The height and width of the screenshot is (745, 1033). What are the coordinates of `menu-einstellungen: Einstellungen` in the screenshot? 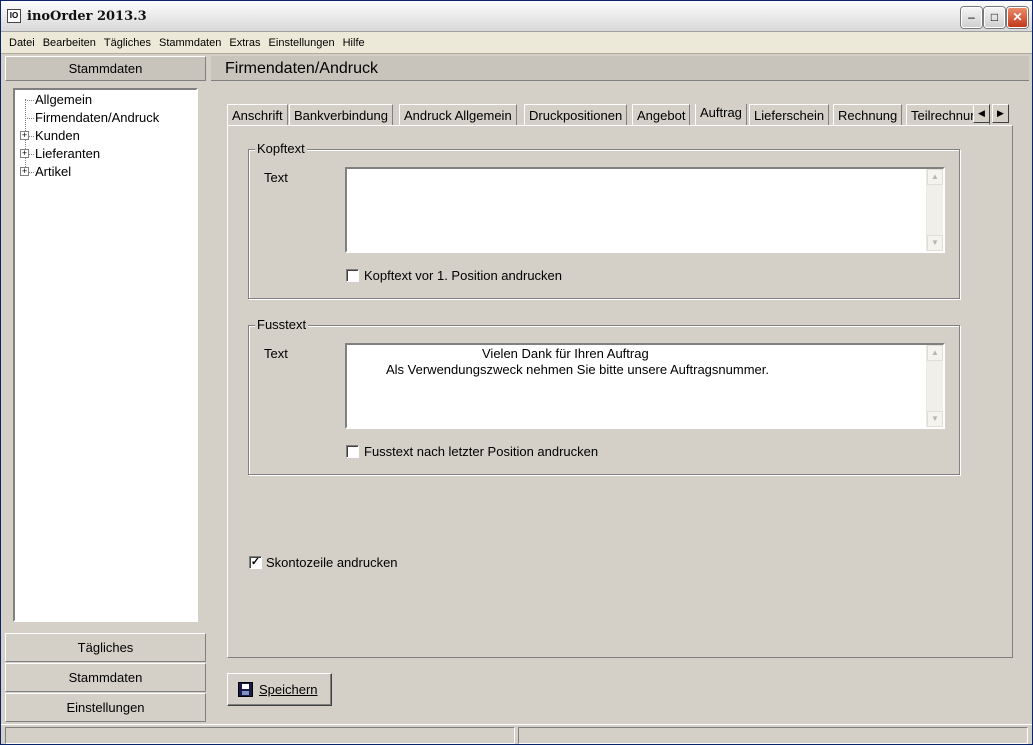 It's located at (302, 43).